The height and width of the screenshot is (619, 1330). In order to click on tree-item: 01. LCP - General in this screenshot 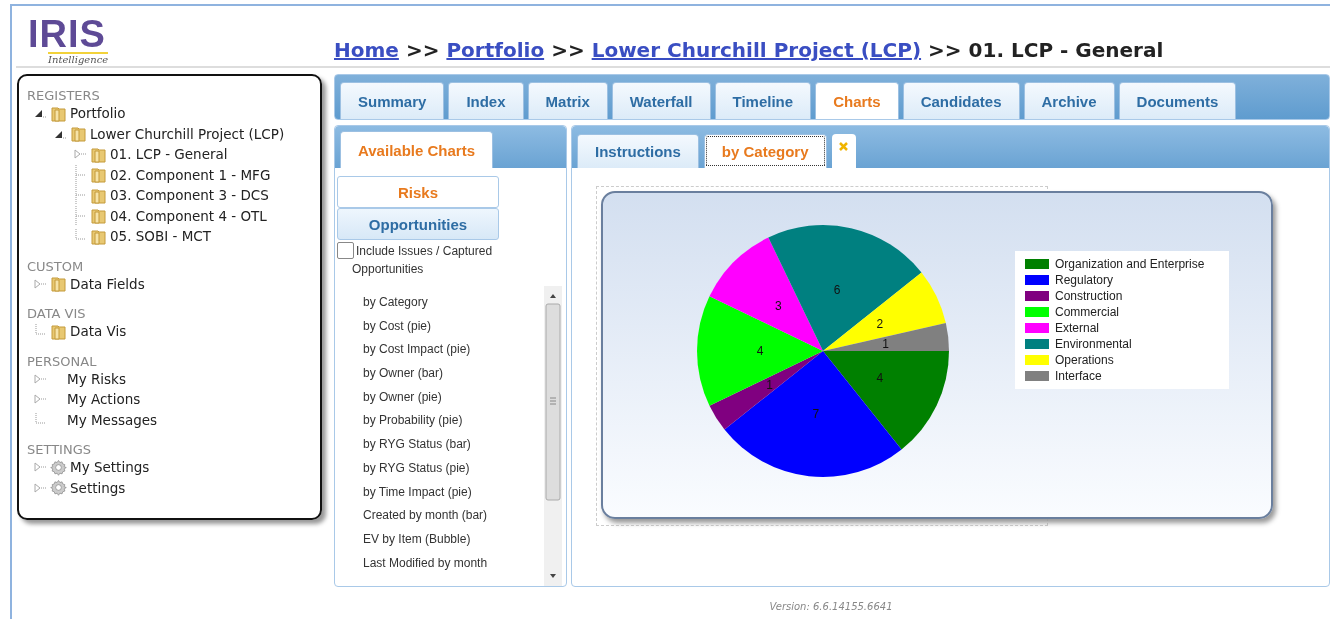, I will do `click(169, 154)`.